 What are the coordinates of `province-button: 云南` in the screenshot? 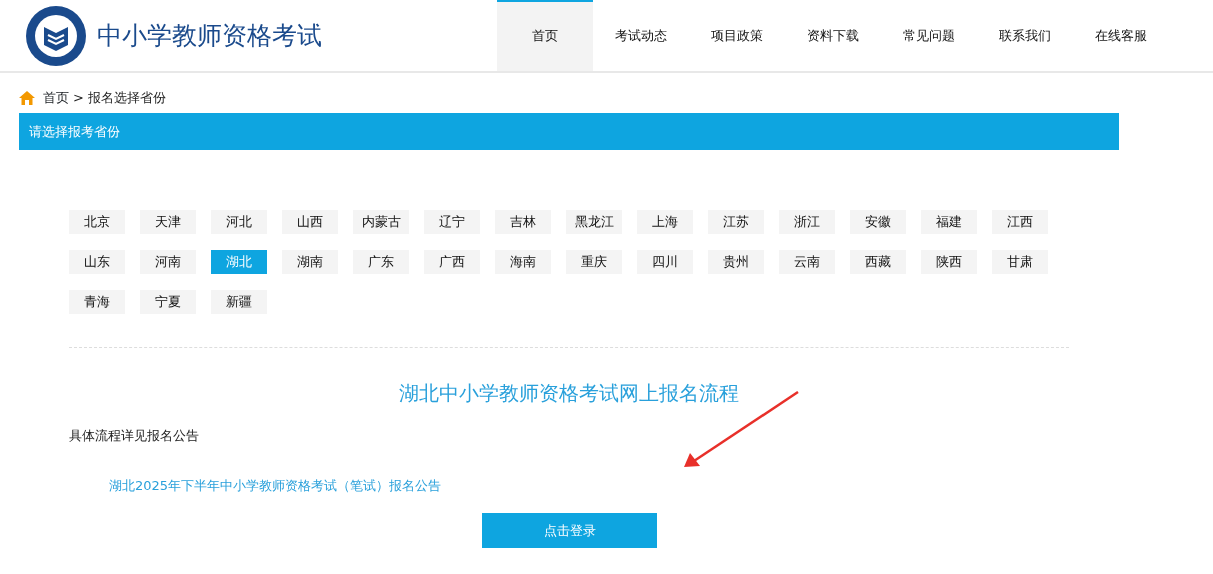 It's located at (807, 262).